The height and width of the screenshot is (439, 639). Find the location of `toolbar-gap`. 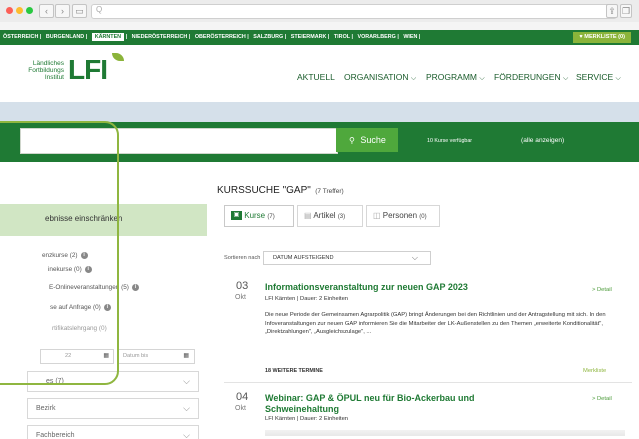

toolbar-gap is located at coordinates (319, 26).